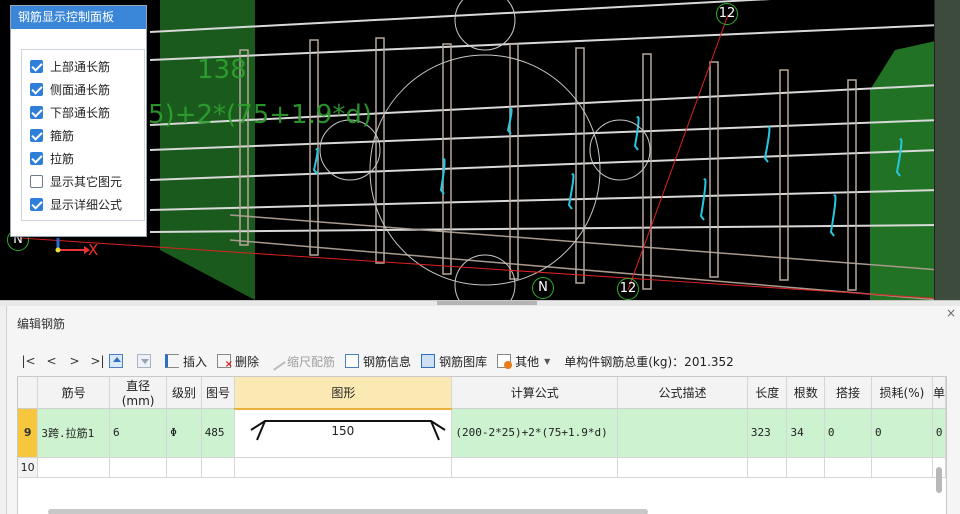 Image resolution: width=960 pixels, height=514 pixels. I want to click on document-icon, so click(352, 361).